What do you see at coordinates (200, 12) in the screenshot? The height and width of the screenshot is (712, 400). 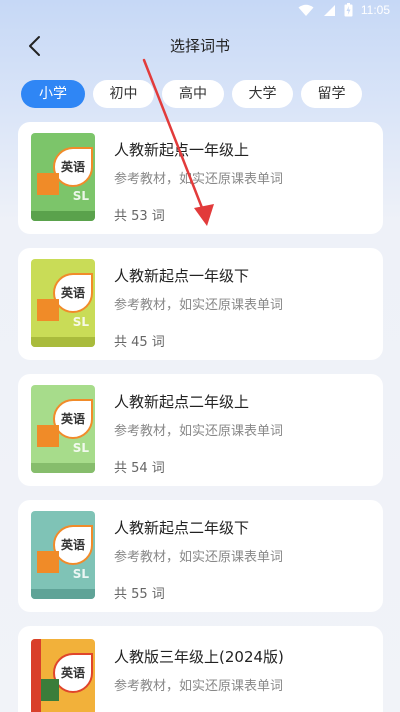 I see `status-bar: 11:05` at bounding box center [200, 12].